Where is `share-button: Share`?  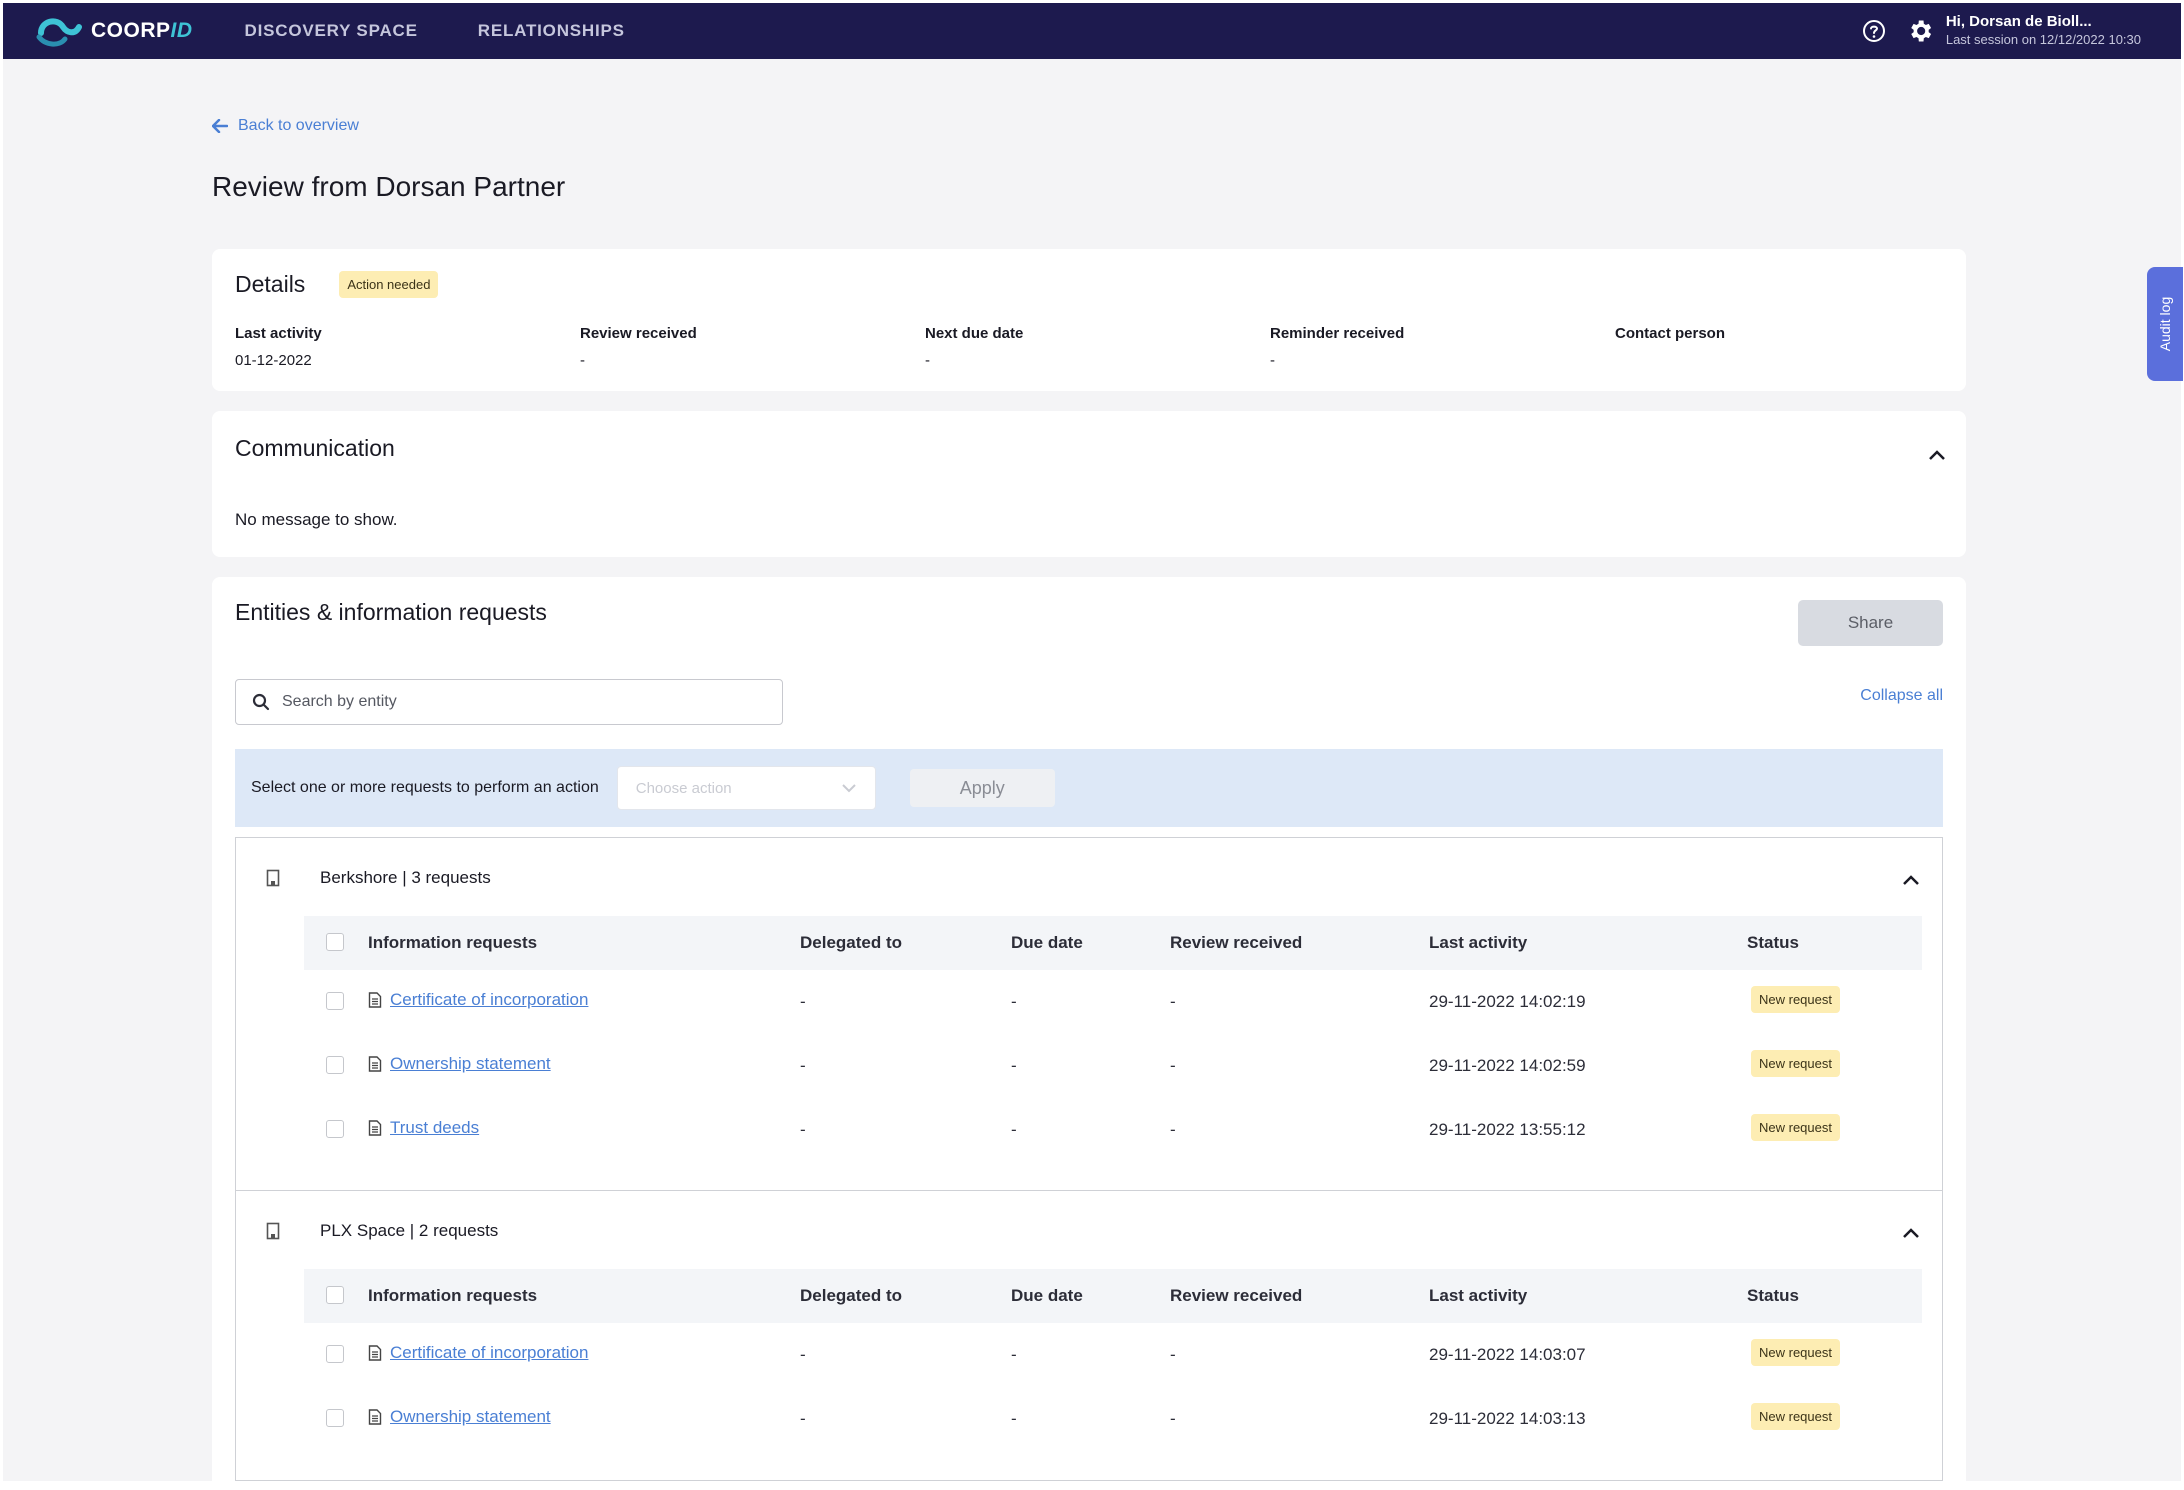 share-button: Share is located at coordinates (1870, 623).